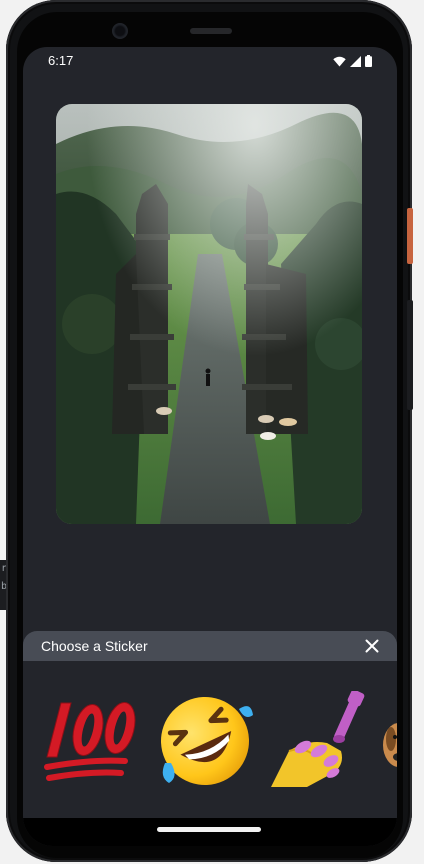  What do you see at coordinates (211, 31) in the screenshot?
I see `earpiece-speaker` at bounding box center [211, 31].